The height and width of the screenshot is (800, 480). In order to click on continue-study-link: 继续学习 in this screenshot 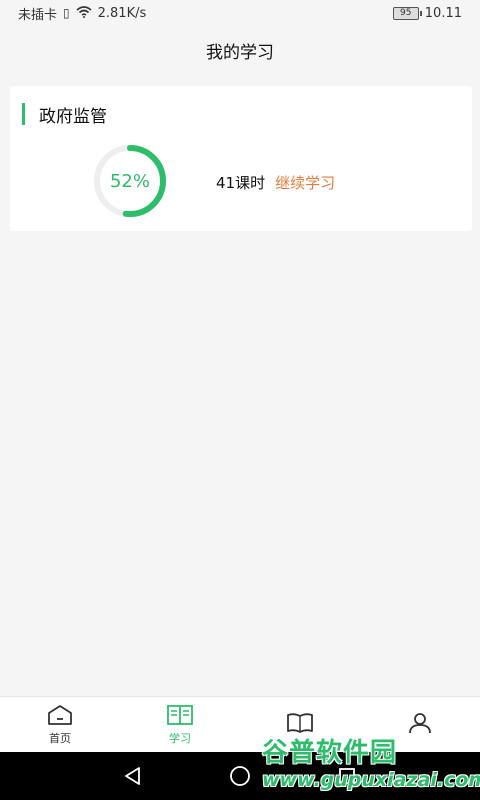, I will do `click(305, 182)`.